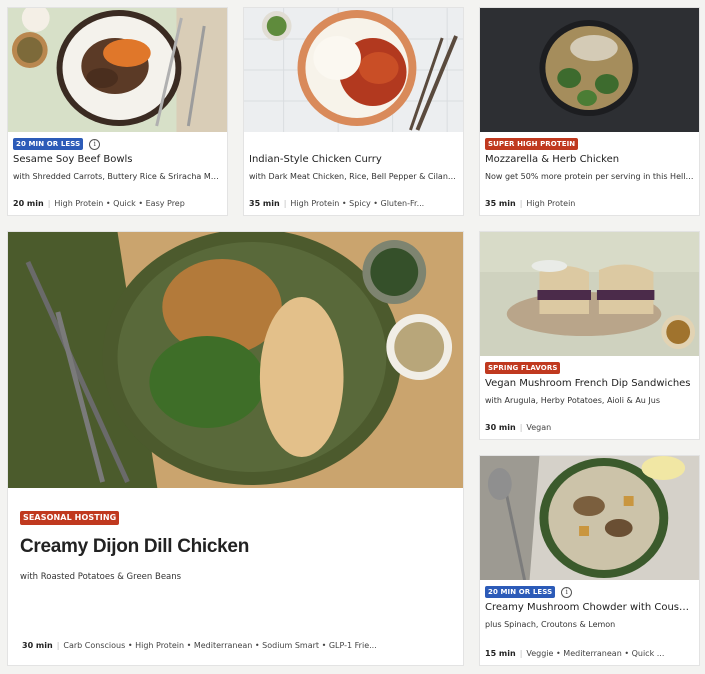 The height and width of the screenshot is (674, 705). What do you see at coordinates (518, 427) in the screenshot?
I see `recipe-meta: 30 min | Vegan` at bounding box center [518, 427].